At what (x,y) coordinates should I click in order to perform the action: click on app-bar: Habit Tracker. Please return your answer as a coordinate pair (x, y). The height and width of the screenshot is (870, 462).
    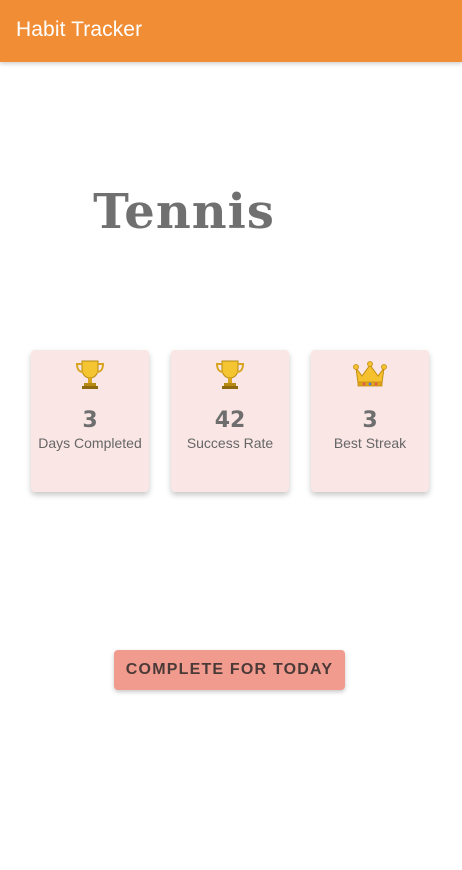
    Looking at the image, I should click on (231, 31).